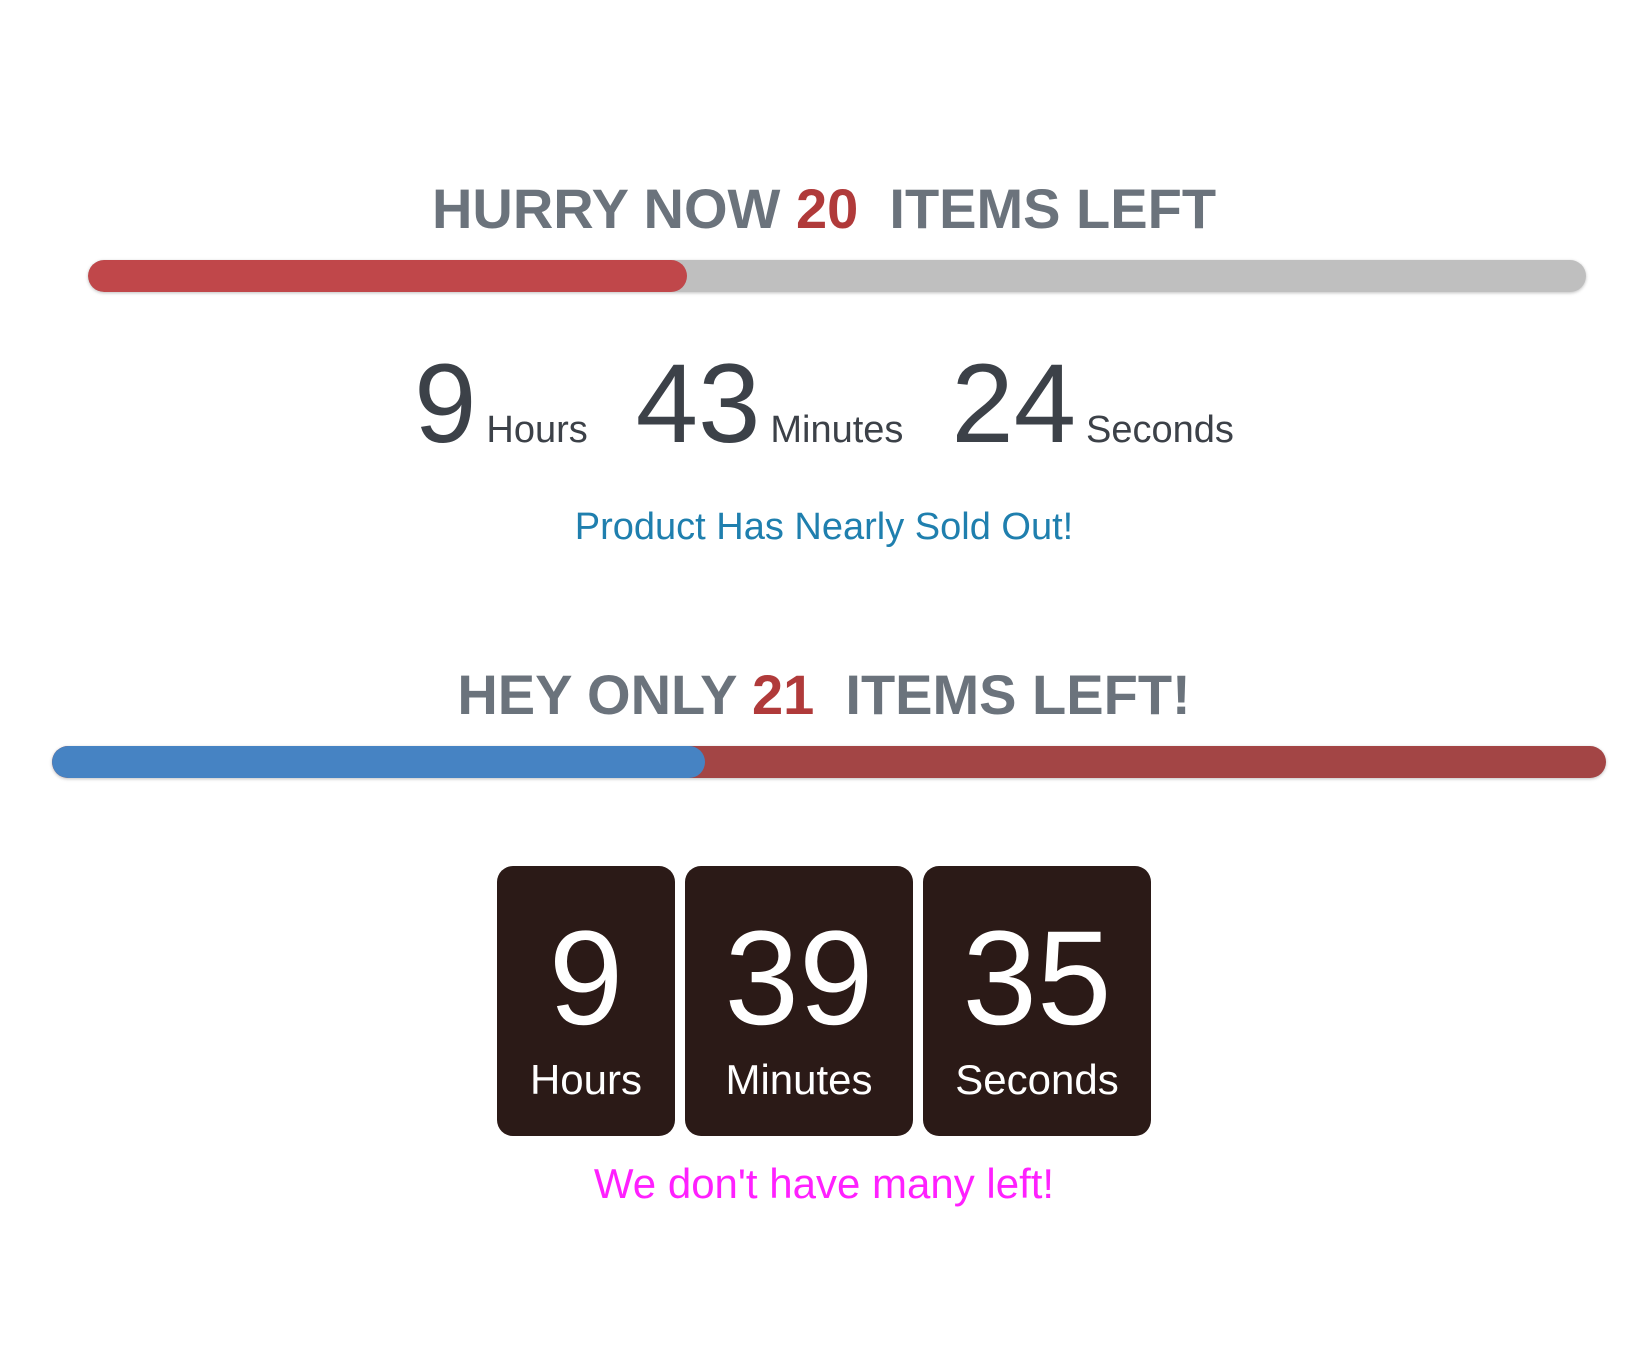 This screenshot has height=1352, width=1648. Describe the element at coordinates (824, 527) in the screenshot. I see `sold-out-message: Product Has Nearly Sold Out!` at that location.